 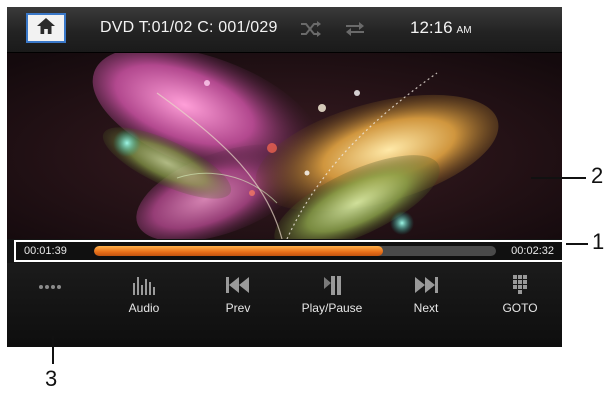 What do you see at coordinates (144, 285) in the screenshot?
I see `audio-icon` at bounding box center [144, 285].